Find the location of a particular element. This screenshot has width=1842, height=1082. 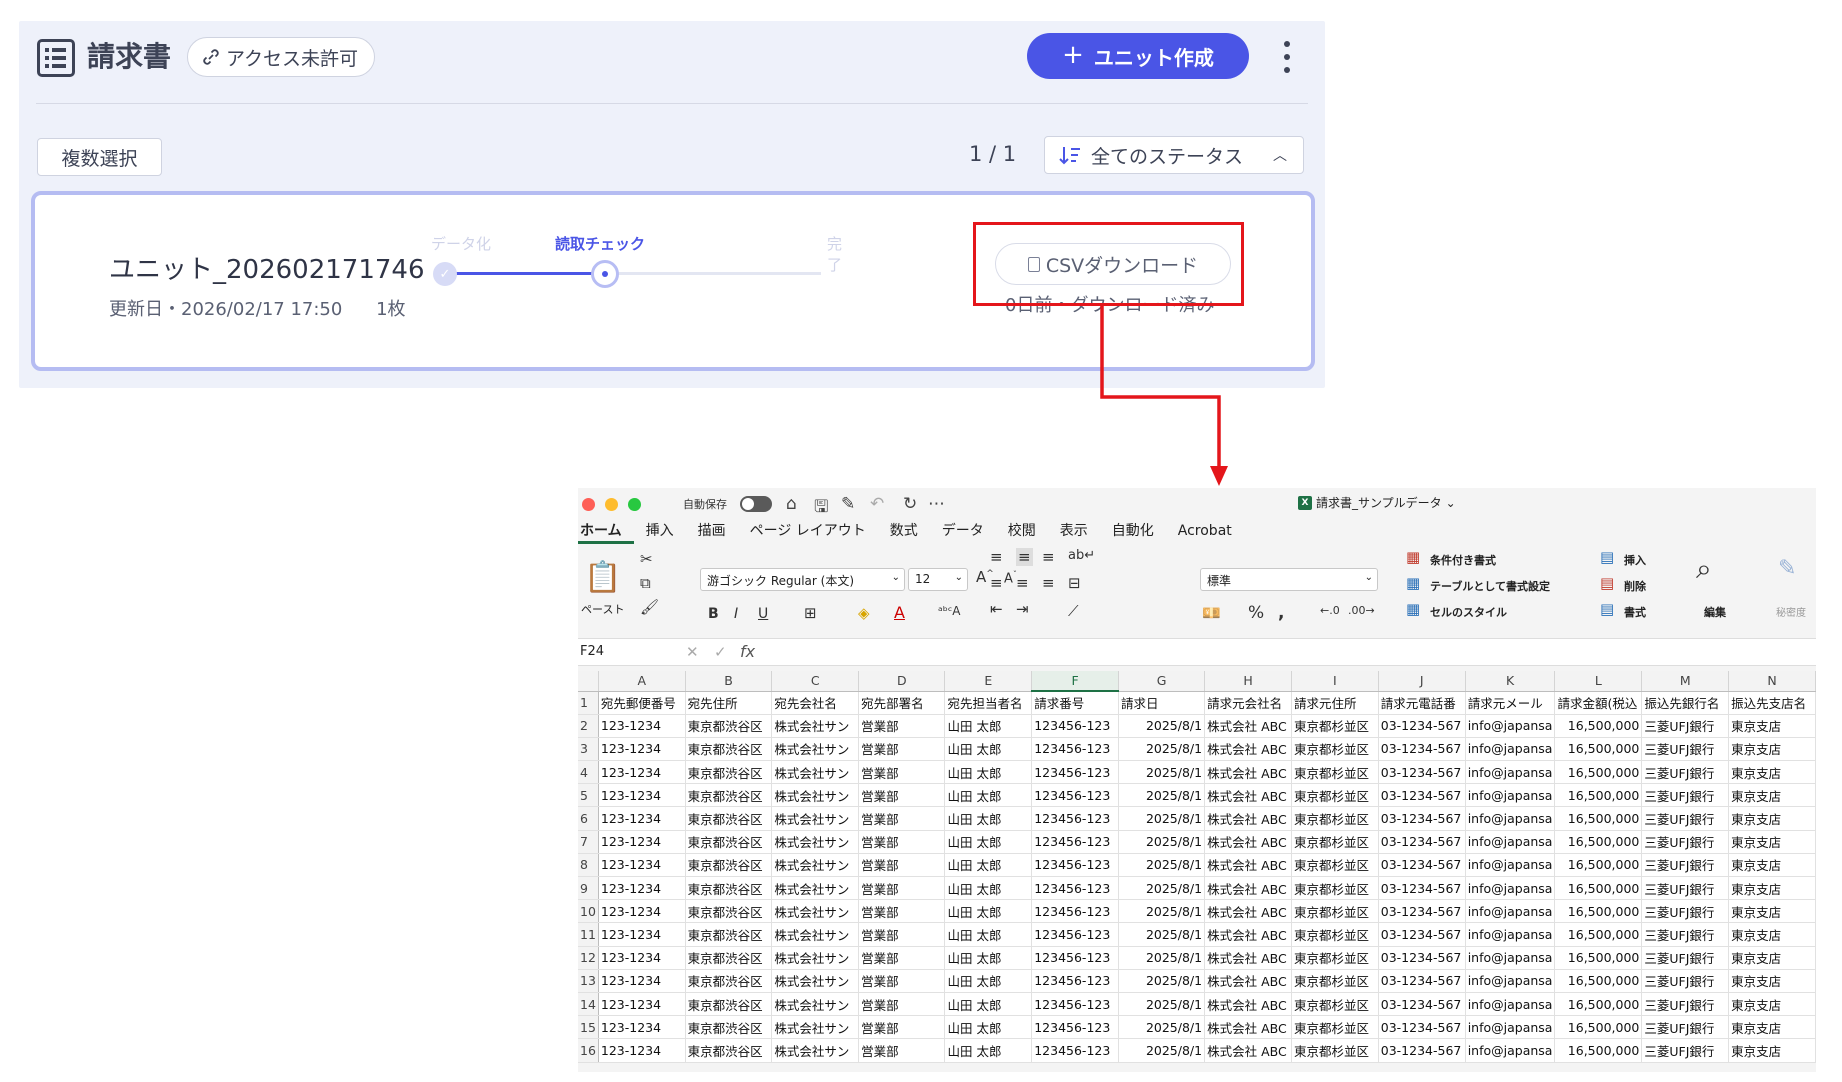

tab-review: 校閲 is located at coordinates (1022, 532).